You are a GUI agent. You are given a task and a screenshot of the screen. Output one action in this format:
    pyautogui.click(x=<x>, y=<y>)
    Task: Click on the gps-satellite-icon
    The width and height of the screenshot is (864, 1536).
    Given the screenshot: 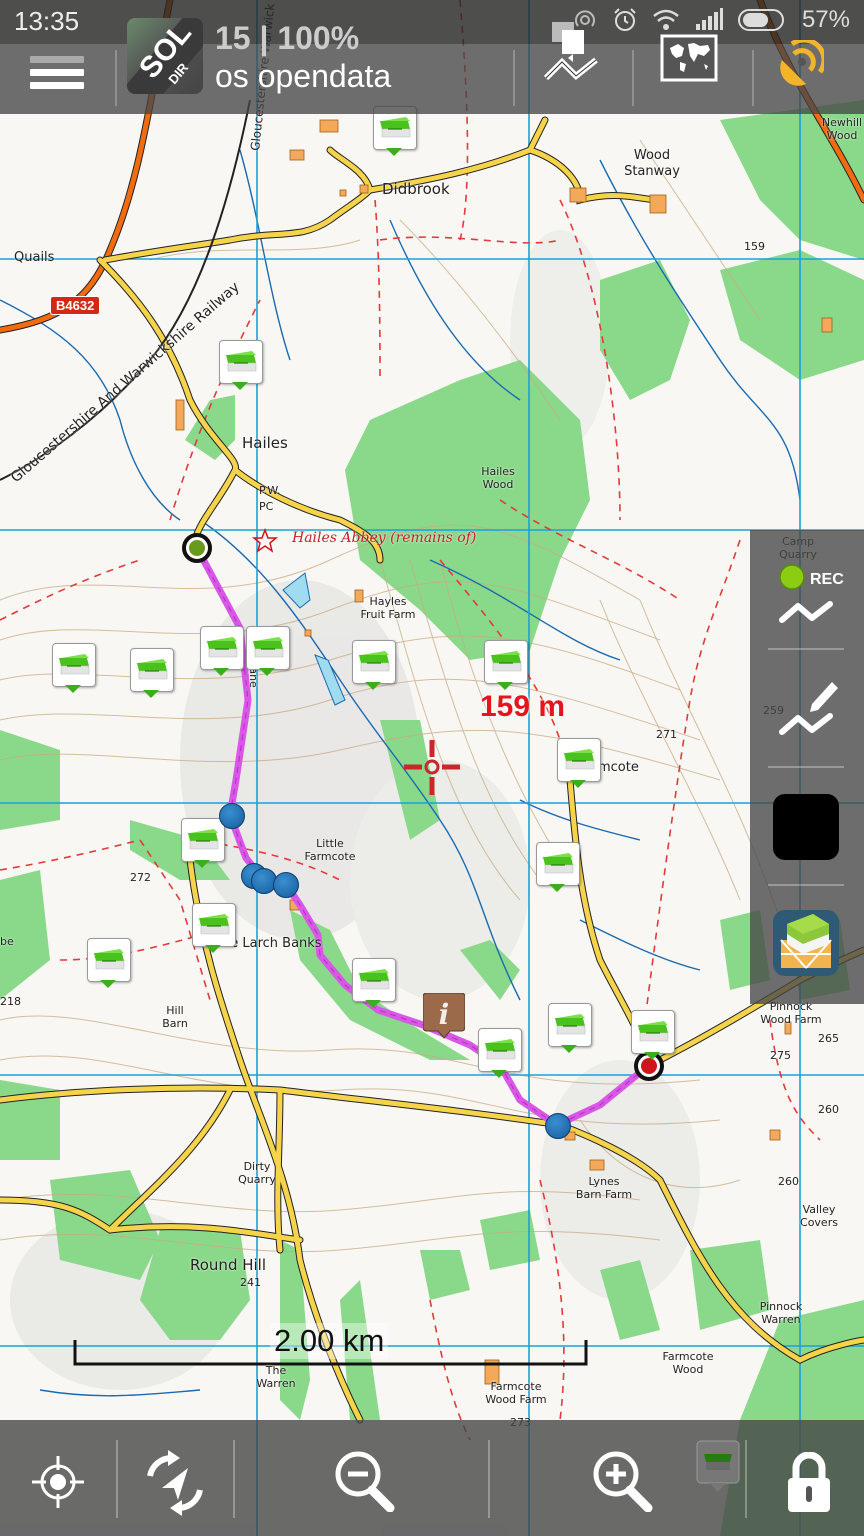 What is the action you would take?
    pyautogui.click(x=803, y=61)
    